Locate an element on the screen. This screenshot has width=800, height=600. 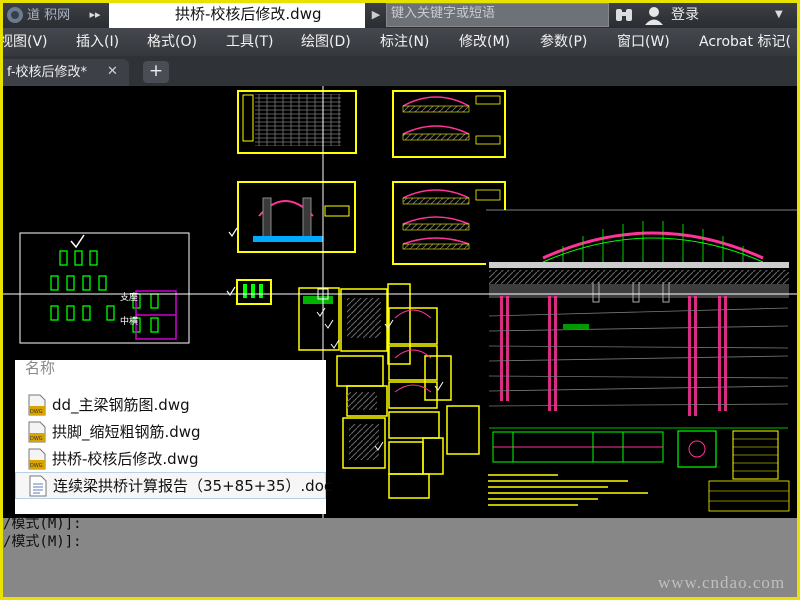
login-button: 登录 is located at coordinates (685, 15).